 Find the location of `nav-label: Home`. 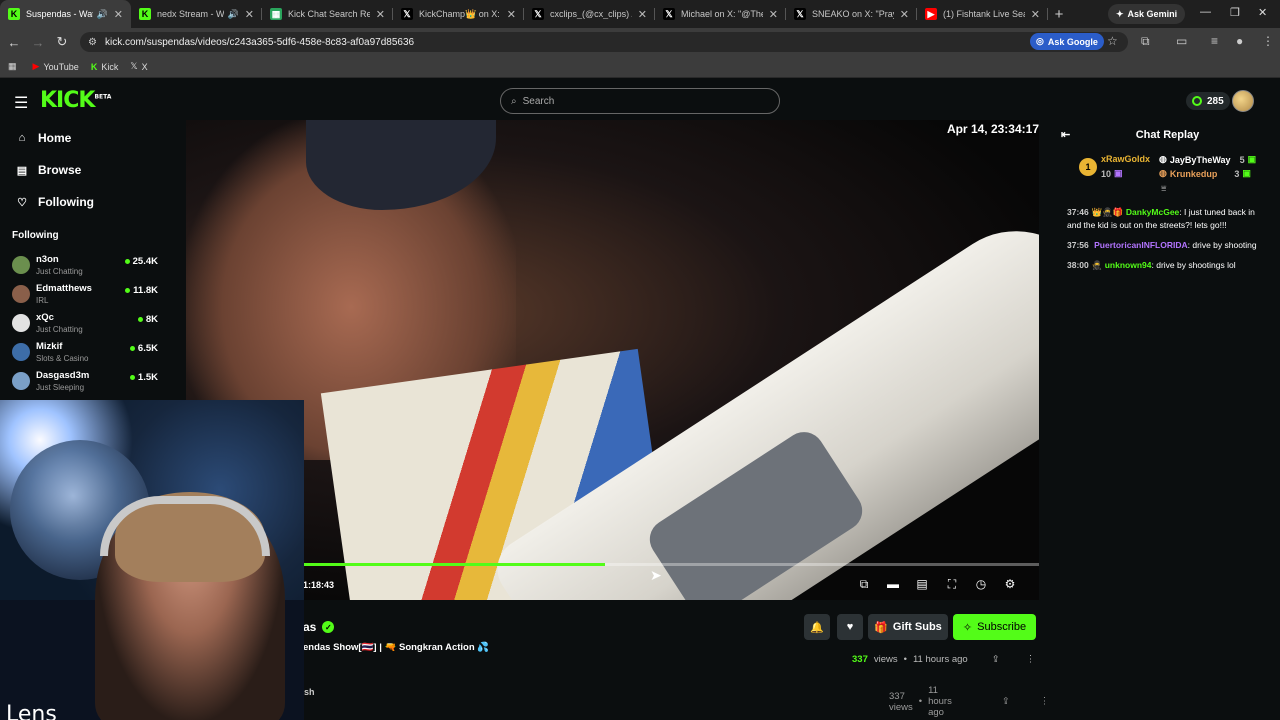

nav-label: Home is located at coordinates (55, 138).